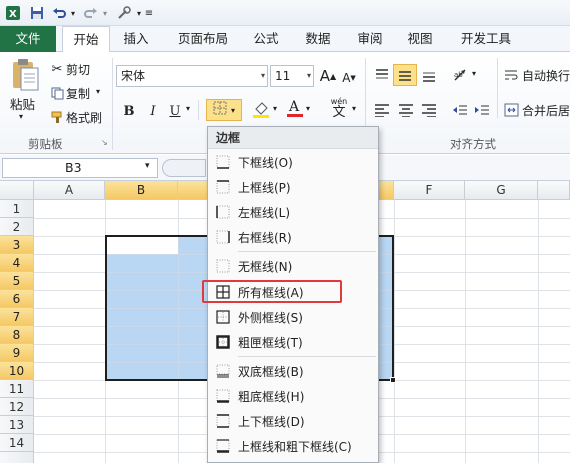 The width and height of the screenshot is (570, 463). What do you see at coordinates (17, 263) in the screenshot?
I see `row-header: 4` at bounding box center [17, 263].